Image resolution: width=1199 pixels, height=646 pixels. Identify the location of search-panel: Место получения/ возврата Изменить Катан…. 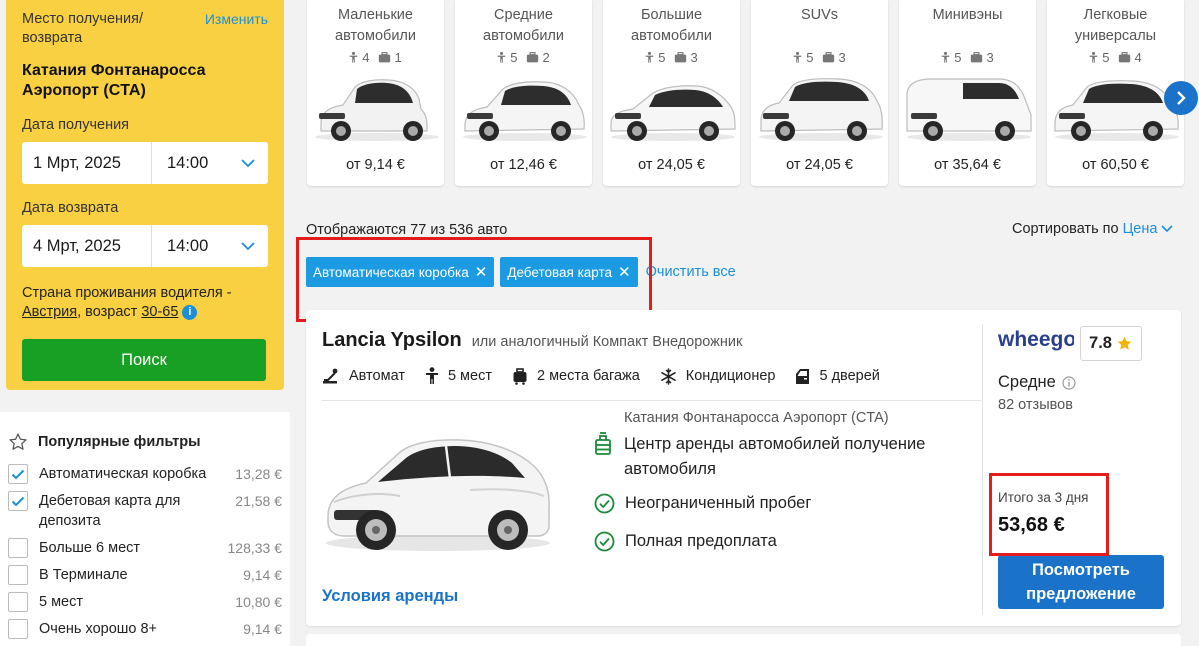
(145, 195).